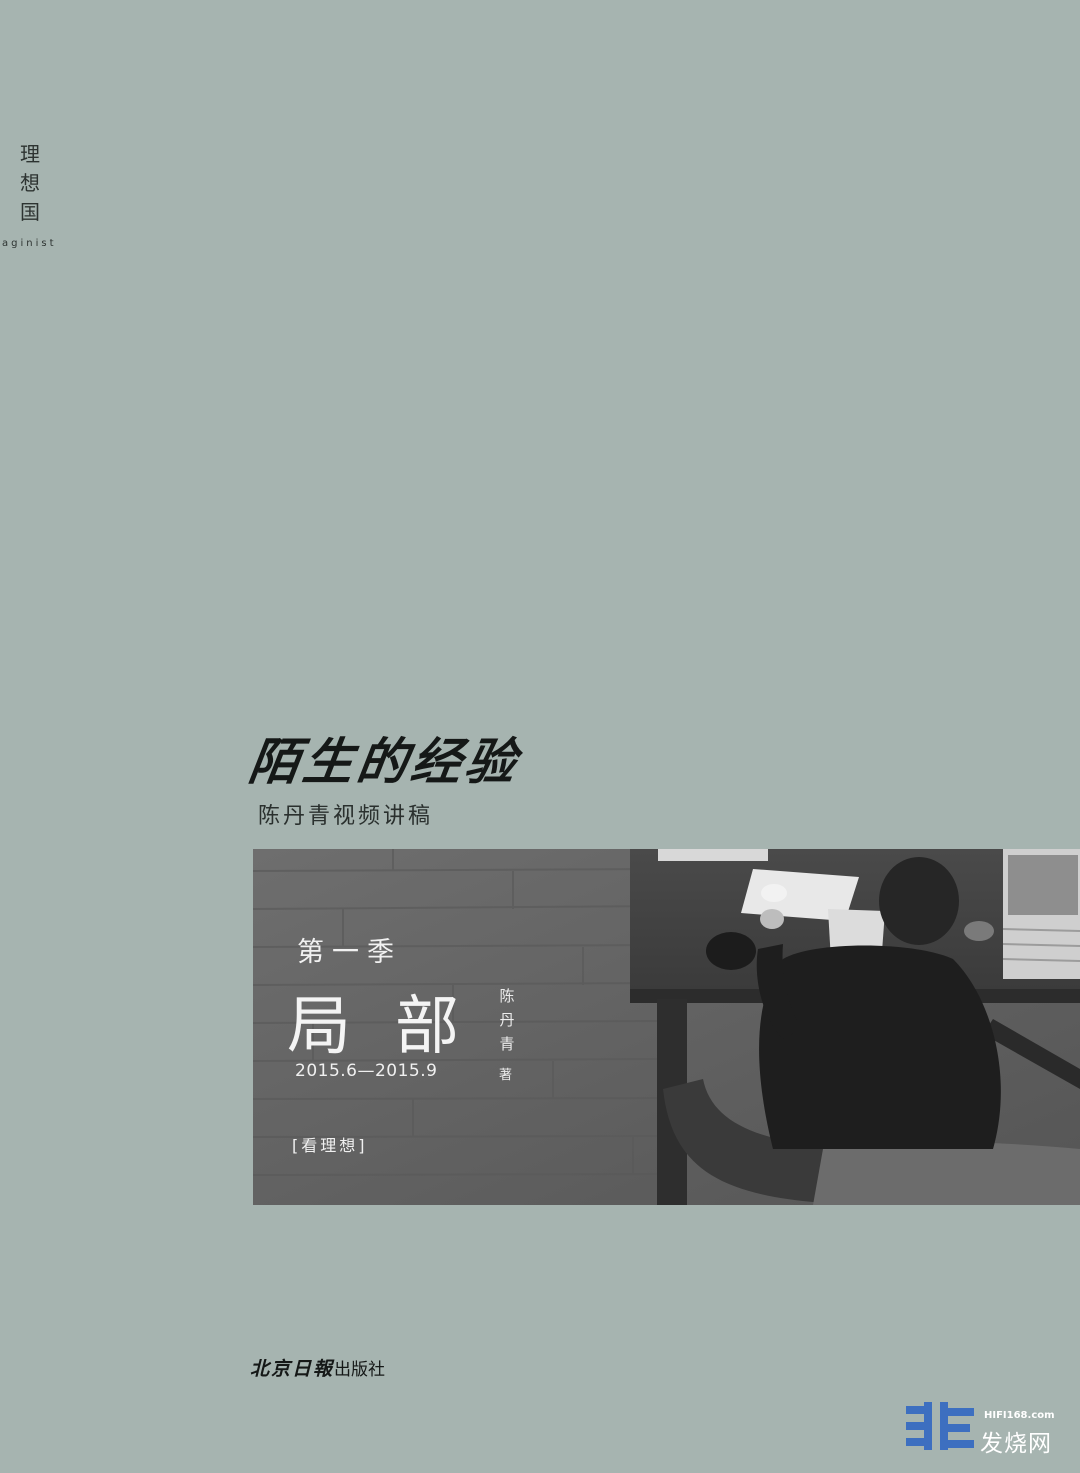 This screenshot has width=1080, height=1473. What do you see at coordinates (346, 816) in the screenshot?
I see `subtitle: 陈丹青视频讲稿` at bounding box center [346, 816].